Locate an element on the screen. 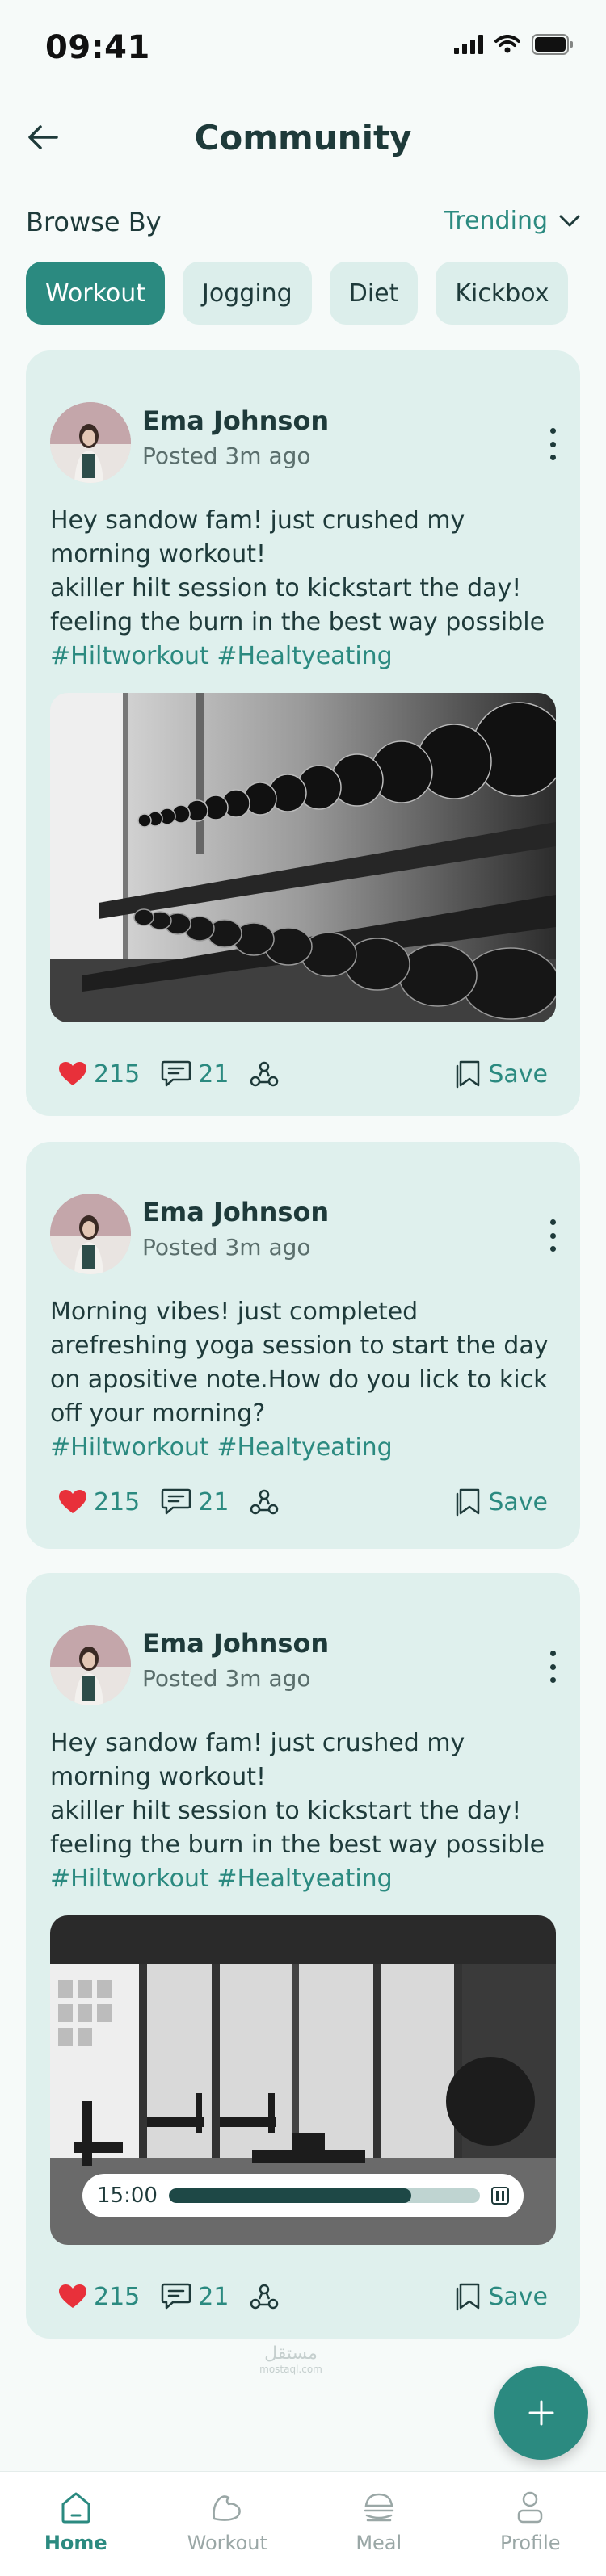 This screenshot has width=606, height=2576. video-progress-bar is located at coordinates (324, 2195).